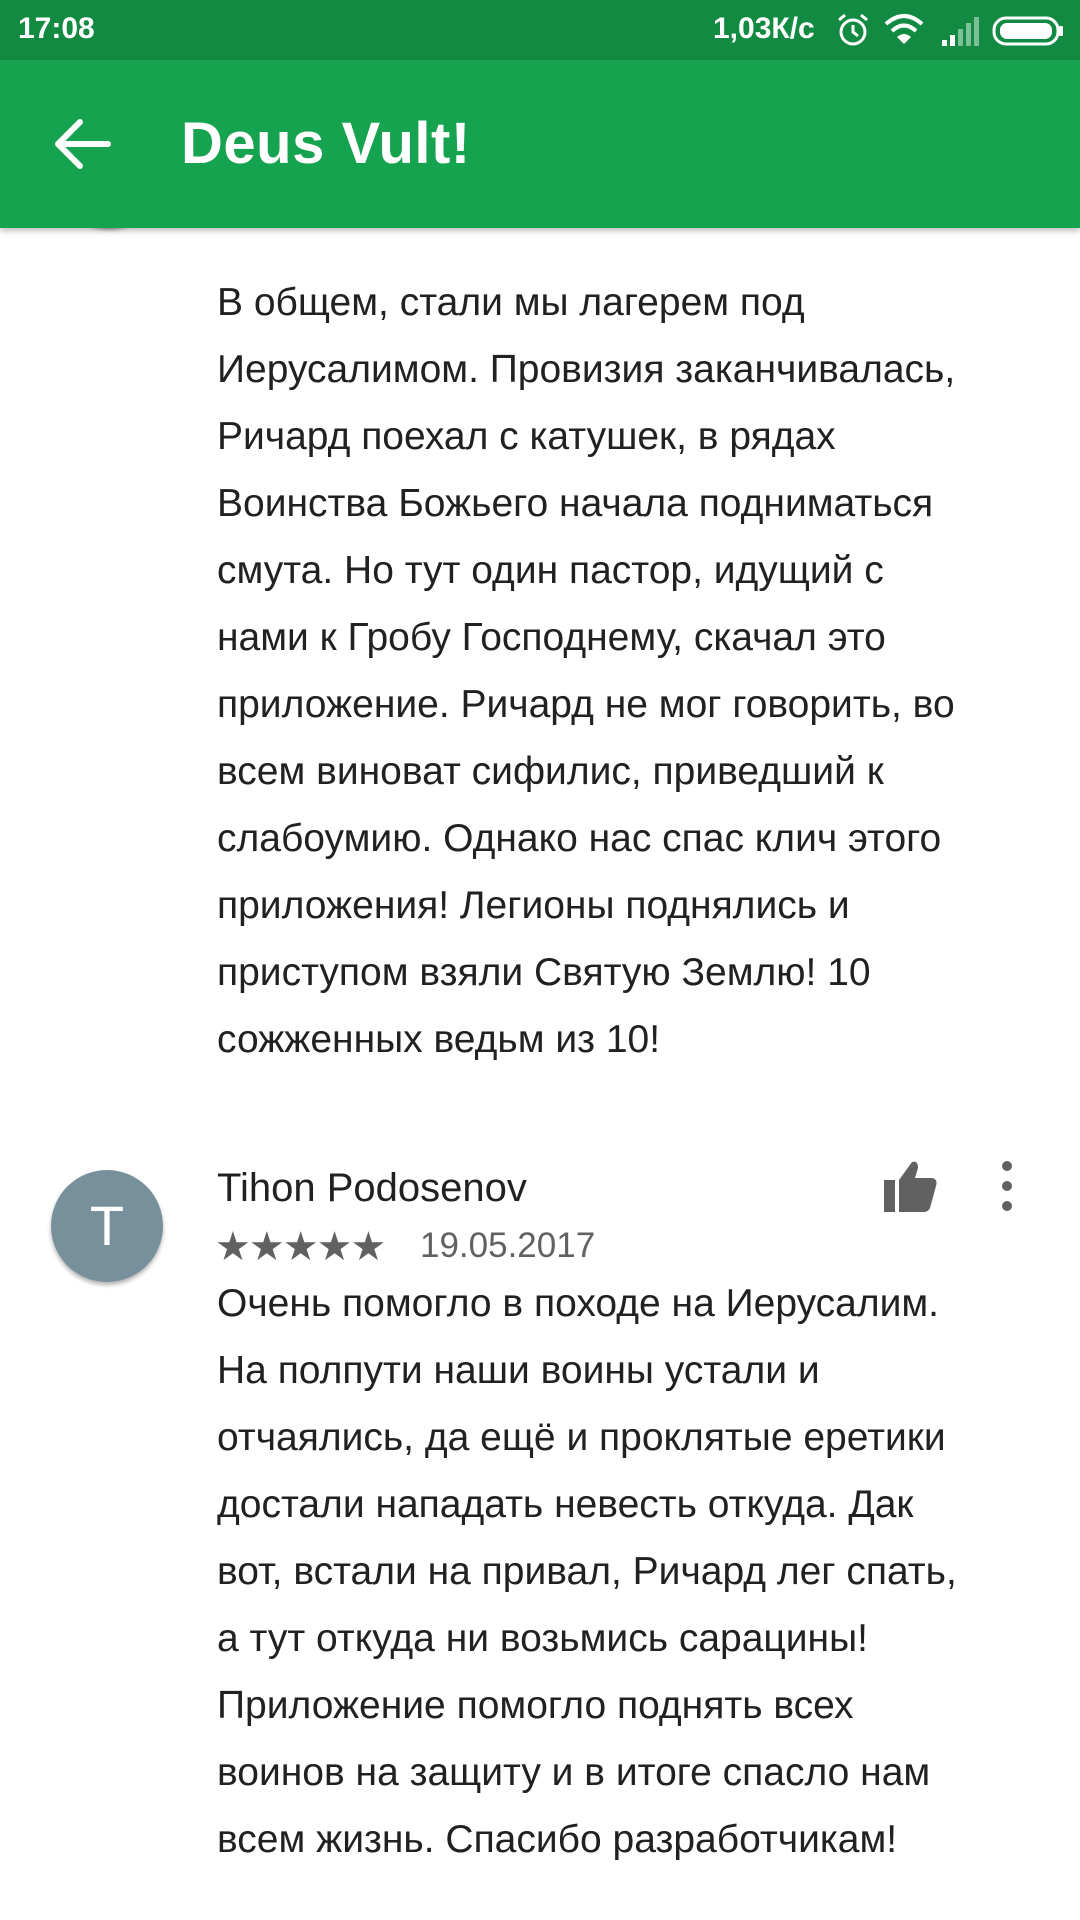 This screenshot has width=1080, height=1920. What do you see at coordinates (853, 29) in the screenshot?
I see `alarm-icon` at bounding box center [853, 29].